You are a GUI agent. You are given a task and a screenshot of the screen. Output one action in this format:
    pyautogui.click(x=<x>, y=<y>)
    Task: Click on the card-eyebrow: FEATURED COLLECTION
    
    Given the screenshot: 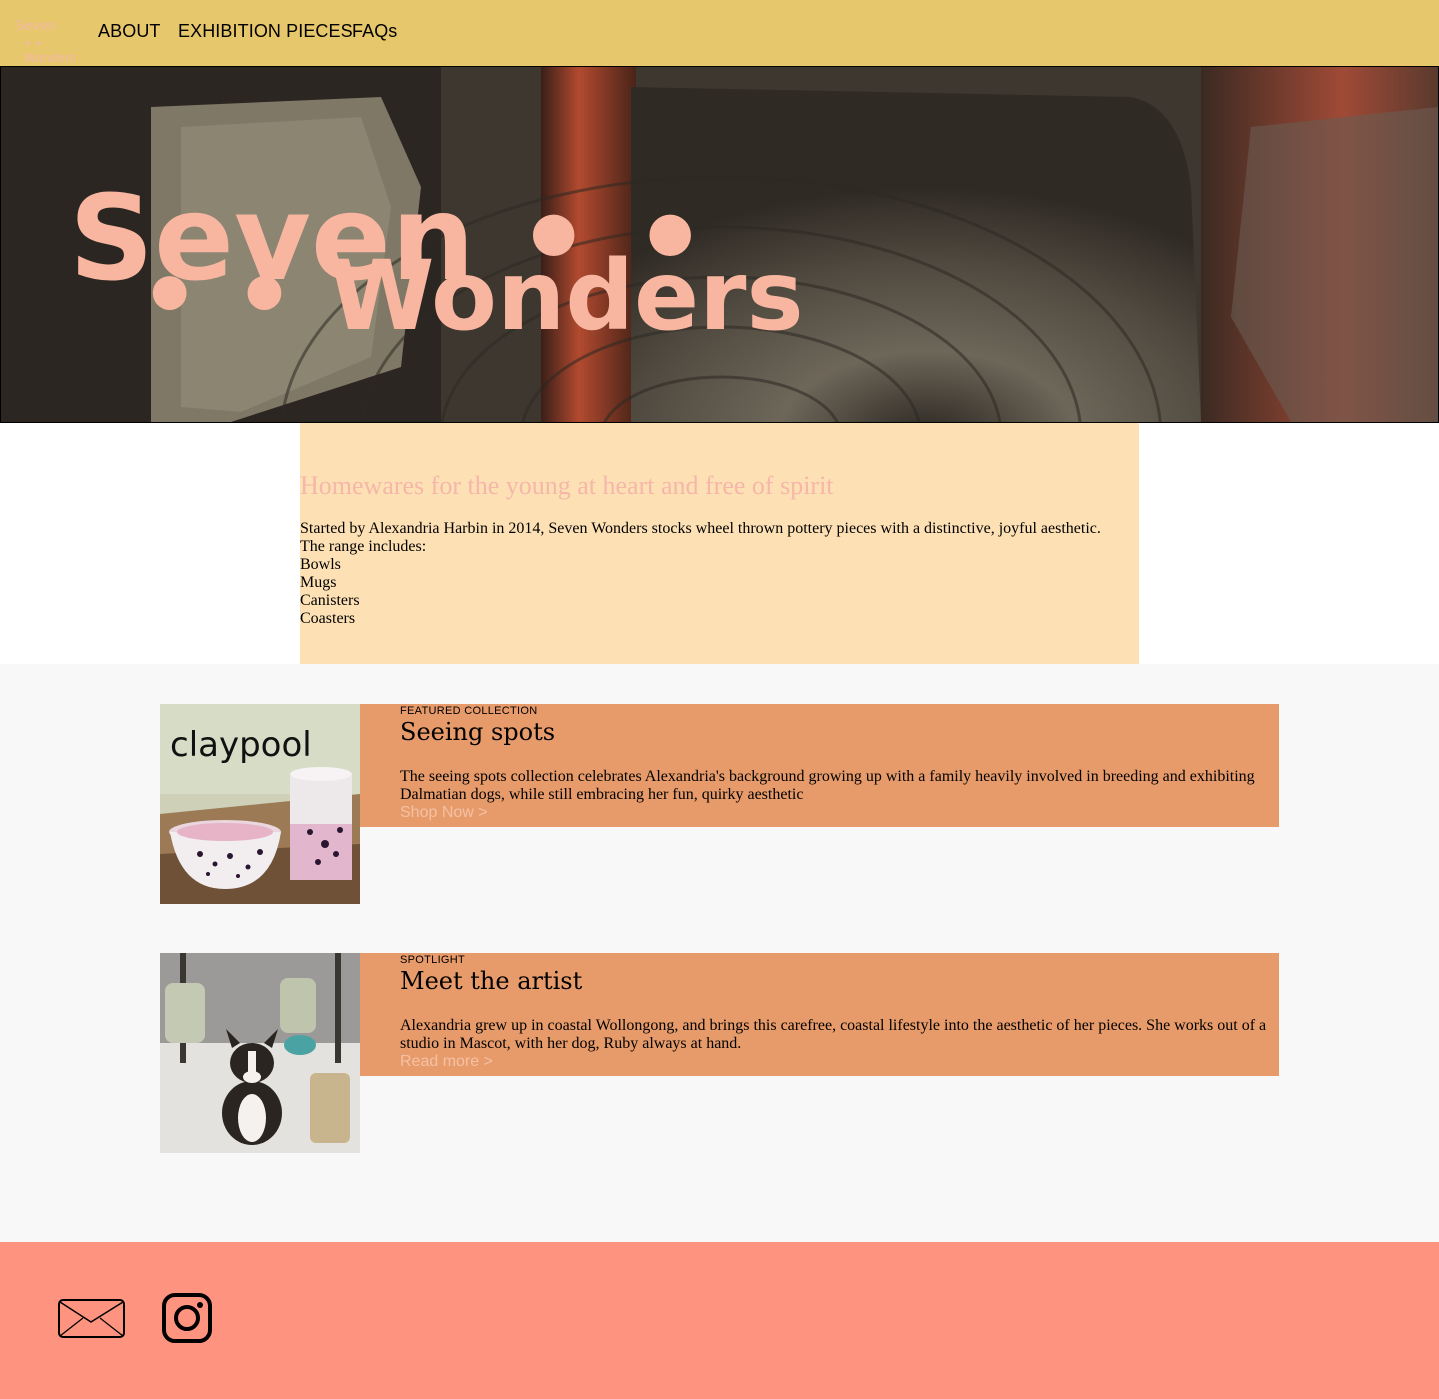 What is the action you would take?
    pyautogui.click(x=469, y=711)
    